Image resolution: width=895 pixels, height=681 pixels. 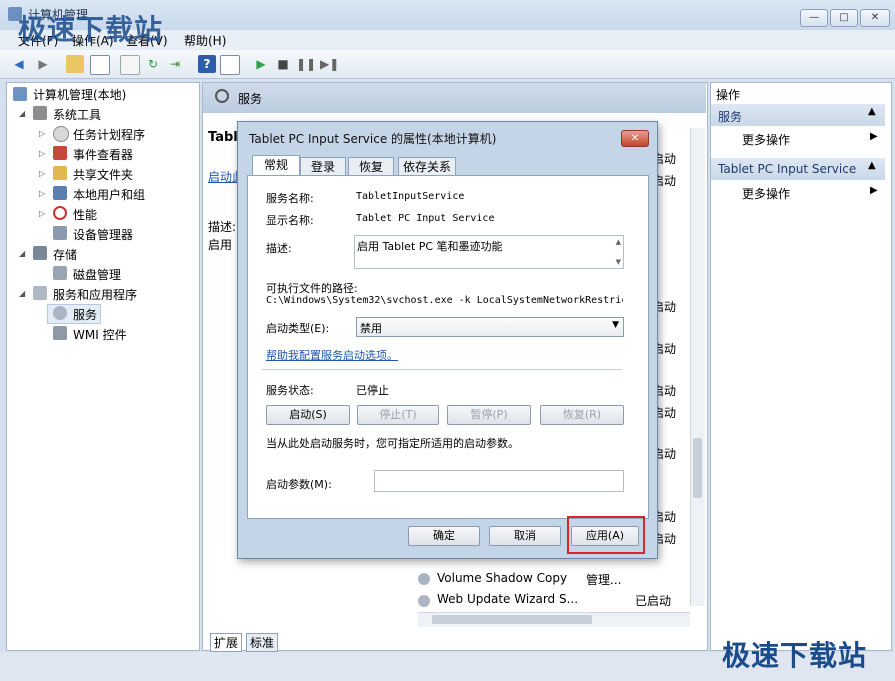 What do you see at coordinates (175, 64) in the screenshot?
I see `export-icon: ⇥` at bounding box center [175, 64].